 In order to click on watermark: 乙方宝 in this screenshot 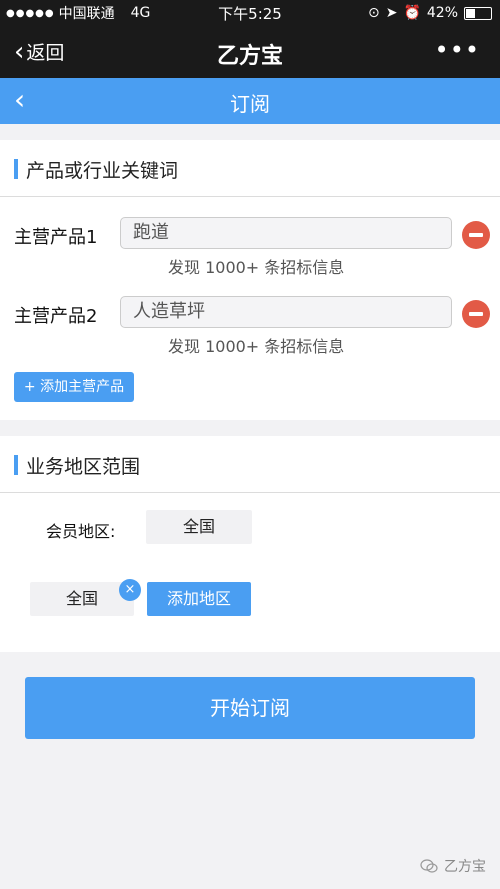, I will do `click(453, 866)`.